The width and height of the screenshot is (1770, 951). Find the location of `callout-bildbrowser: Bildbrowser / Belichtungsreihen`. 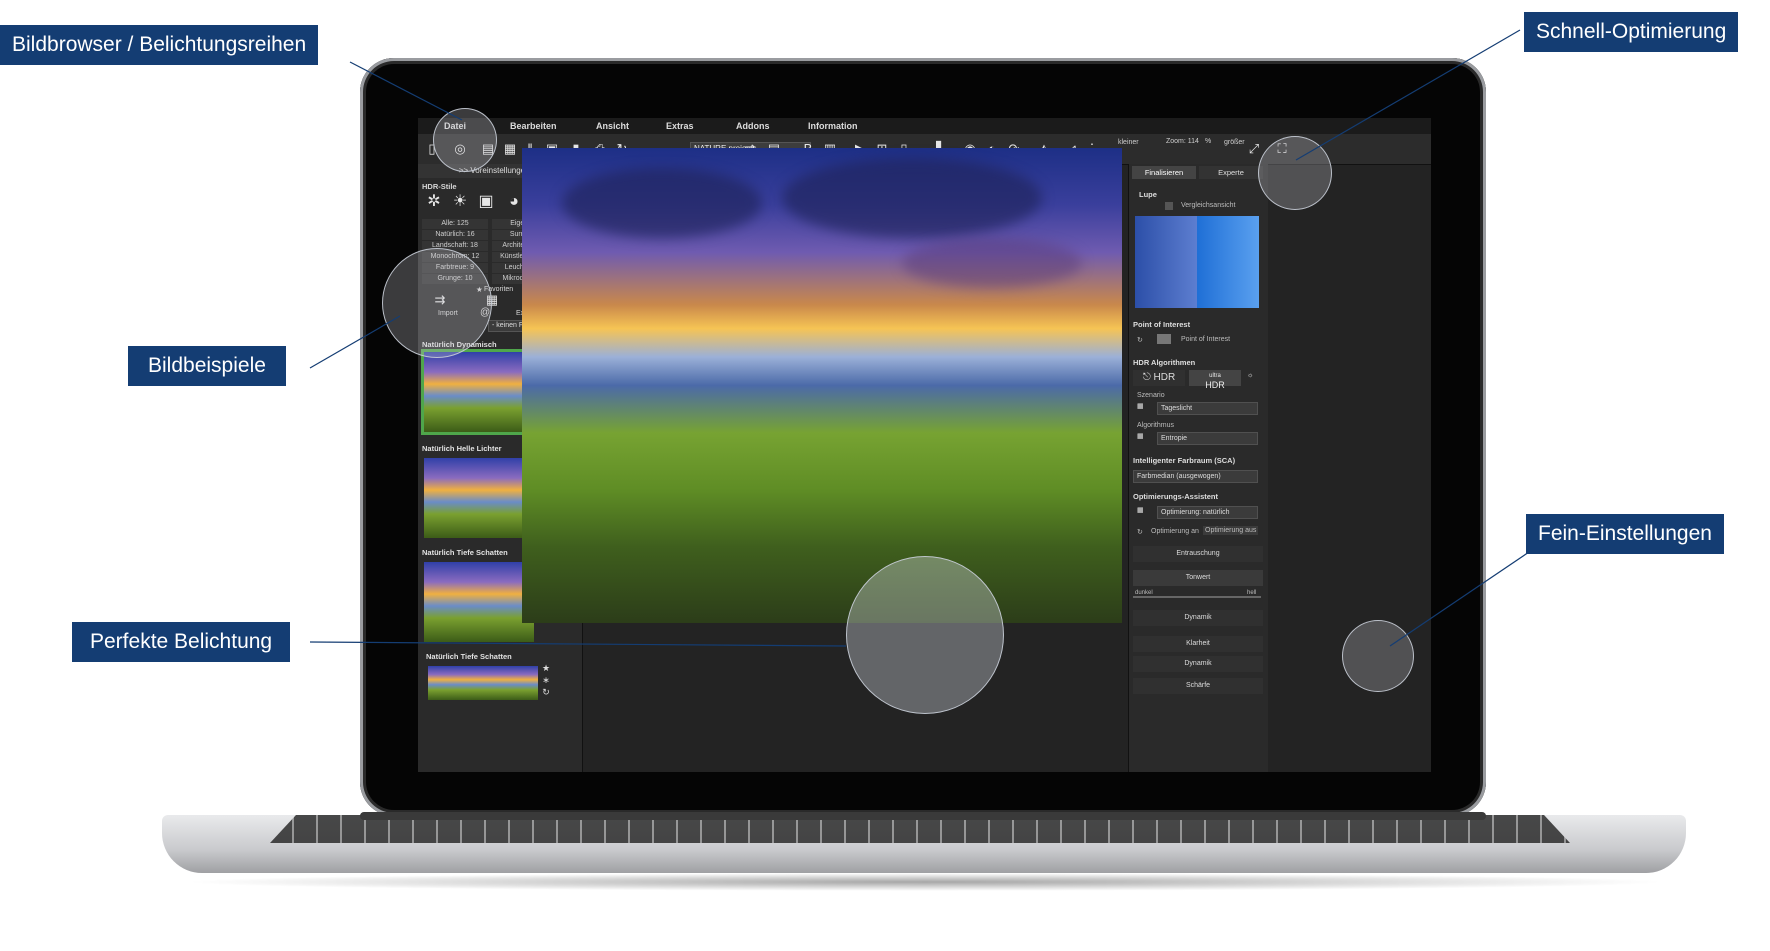

callout-bildbrowser: Bildbrowser / Belichtungsreihen is located at coordinates (159, 45).